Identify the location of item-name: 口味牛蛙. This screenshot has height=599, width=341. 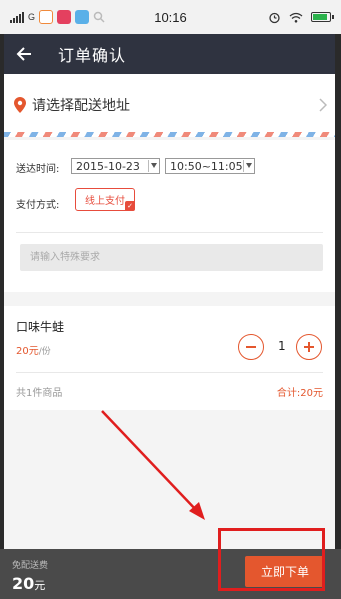
(40, 327).